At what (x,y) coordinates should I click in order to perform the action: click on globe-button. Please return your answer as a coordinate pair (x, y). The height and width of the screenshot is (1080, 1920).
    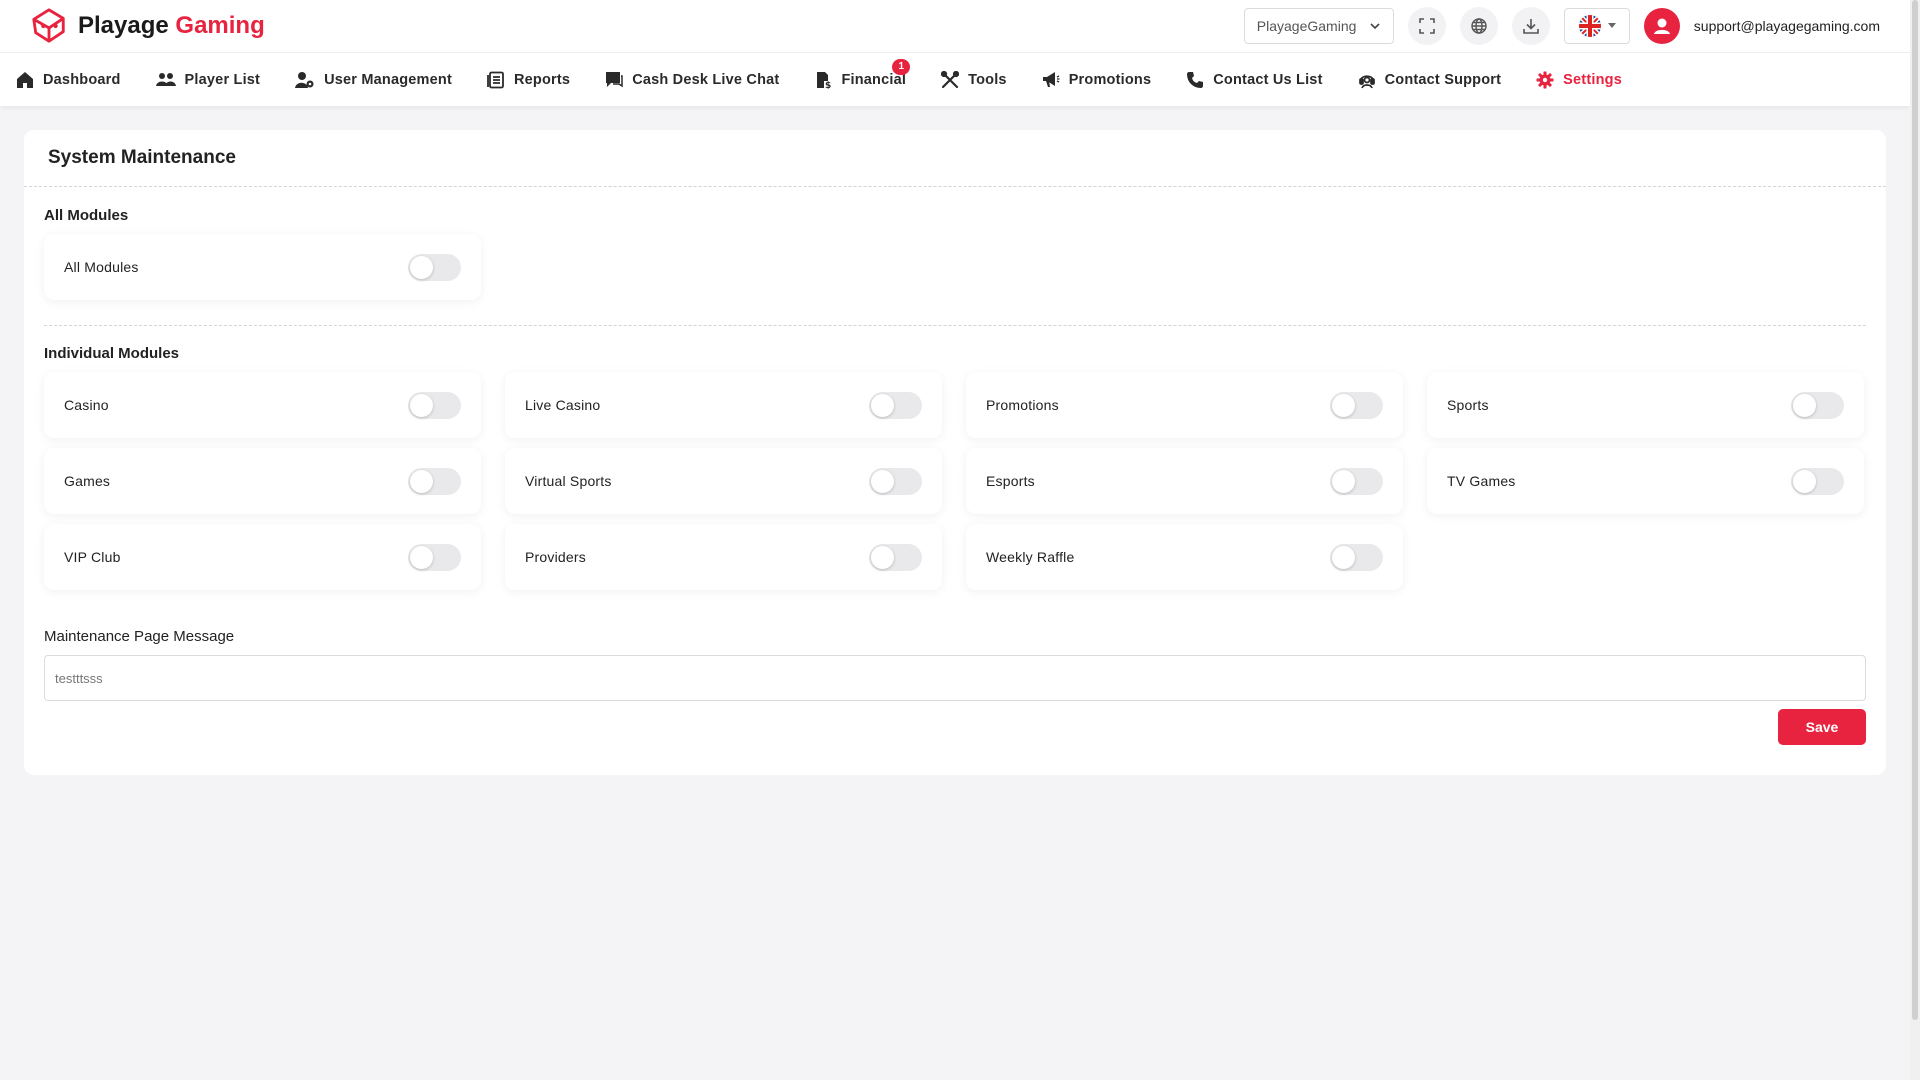
    Looking at the image, I should click on (1478, 26).